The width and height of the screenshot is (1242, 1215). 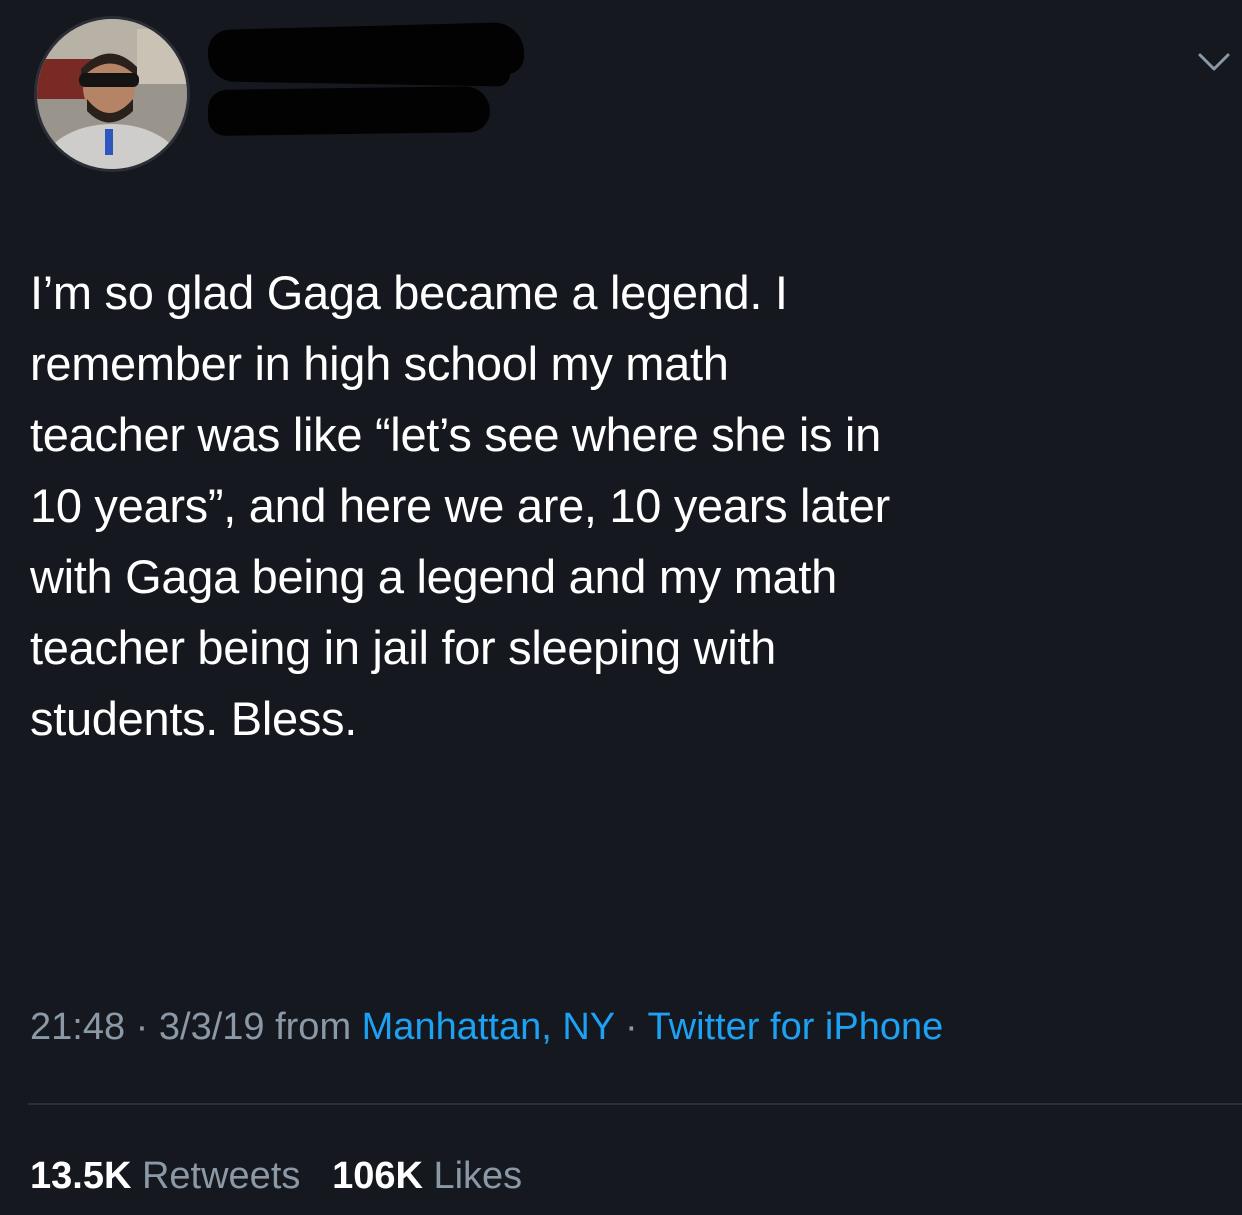 What do you see at coordinates (377, 1176) in the screenshot?
I see `likes-count: 106K` at bounding box center [377, 1176].